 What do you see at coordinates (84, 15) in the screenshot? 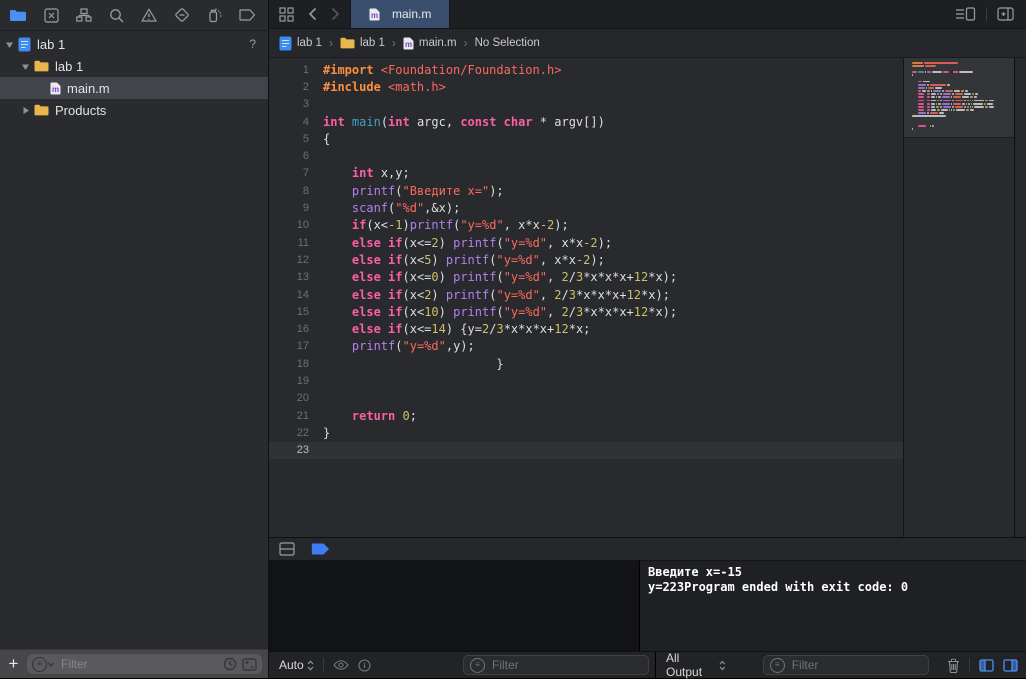
I see `symbol-navigator-icon` at bounding box center [84, 15].